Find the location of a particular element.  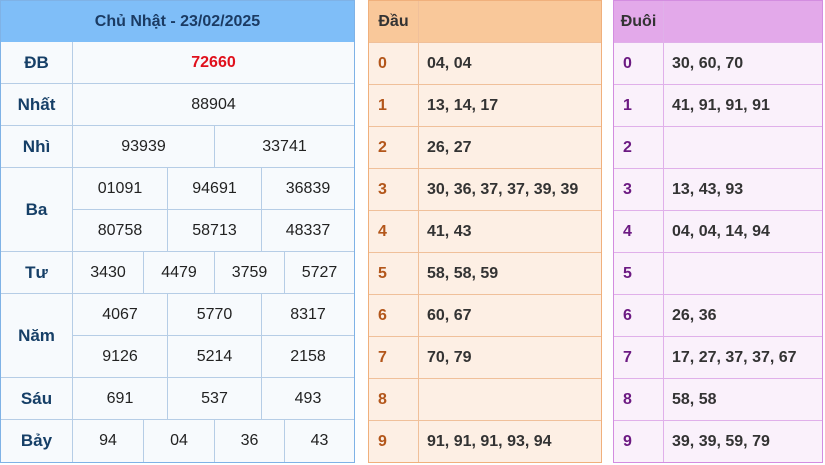

dau-values: 91, 91, 91, 93, 94 is located at coordinates (509, 441).